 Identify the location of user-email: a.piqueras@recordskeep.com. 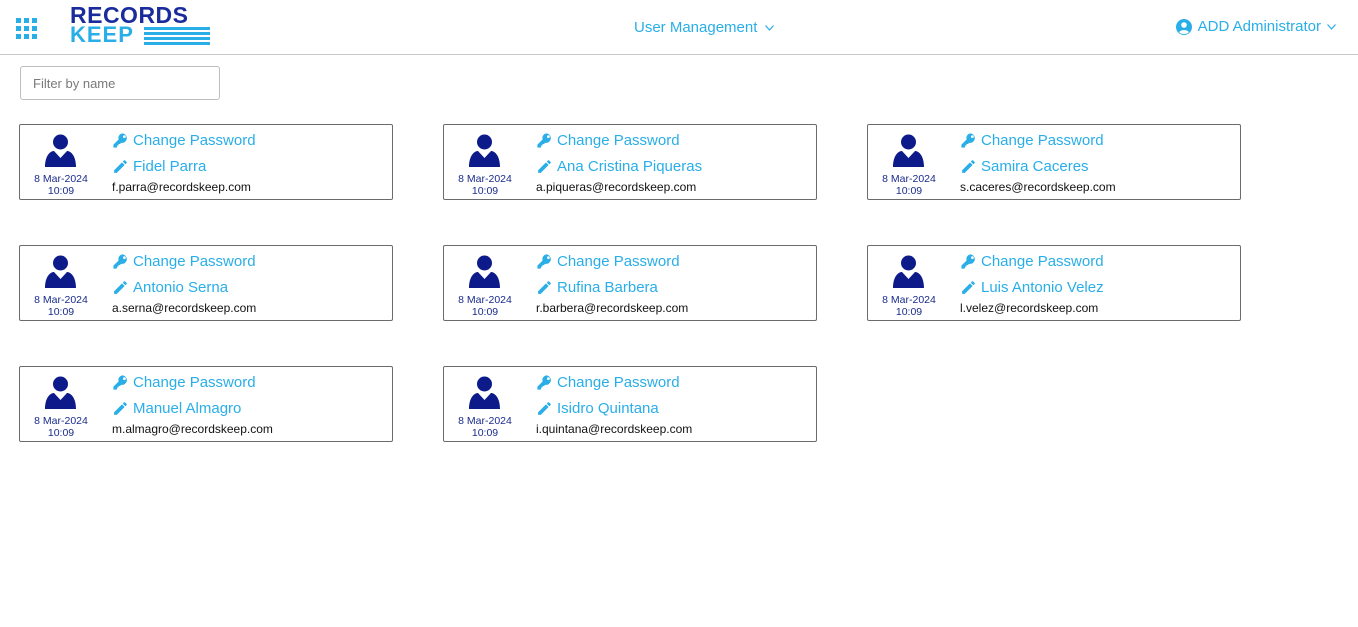
(616, 187).